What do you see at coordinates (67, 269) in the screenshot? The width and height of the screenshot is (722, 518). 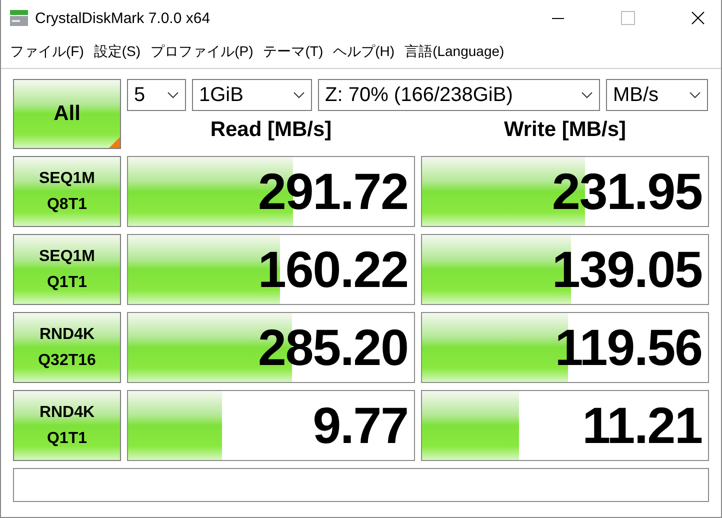 I see `test-button: SEQ1M Q1T1` at bounding box center [67, 269].